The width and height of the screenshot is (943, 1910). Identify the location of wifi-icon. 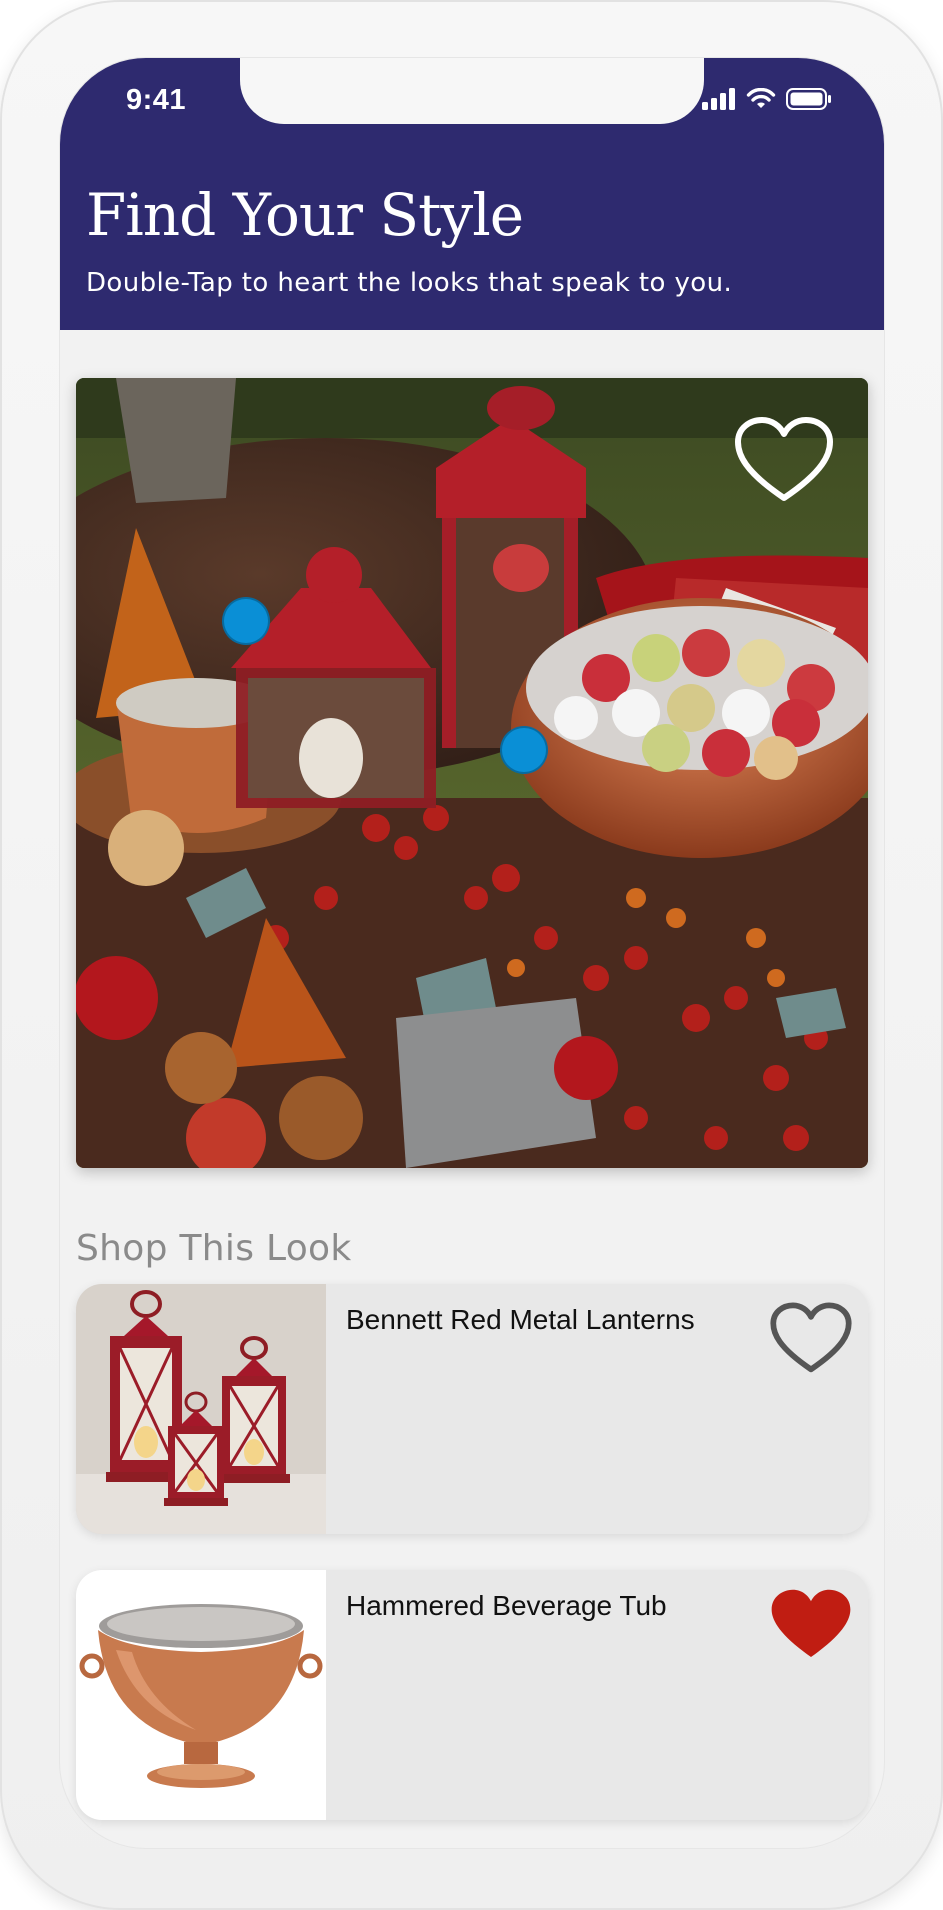
(761, 98).